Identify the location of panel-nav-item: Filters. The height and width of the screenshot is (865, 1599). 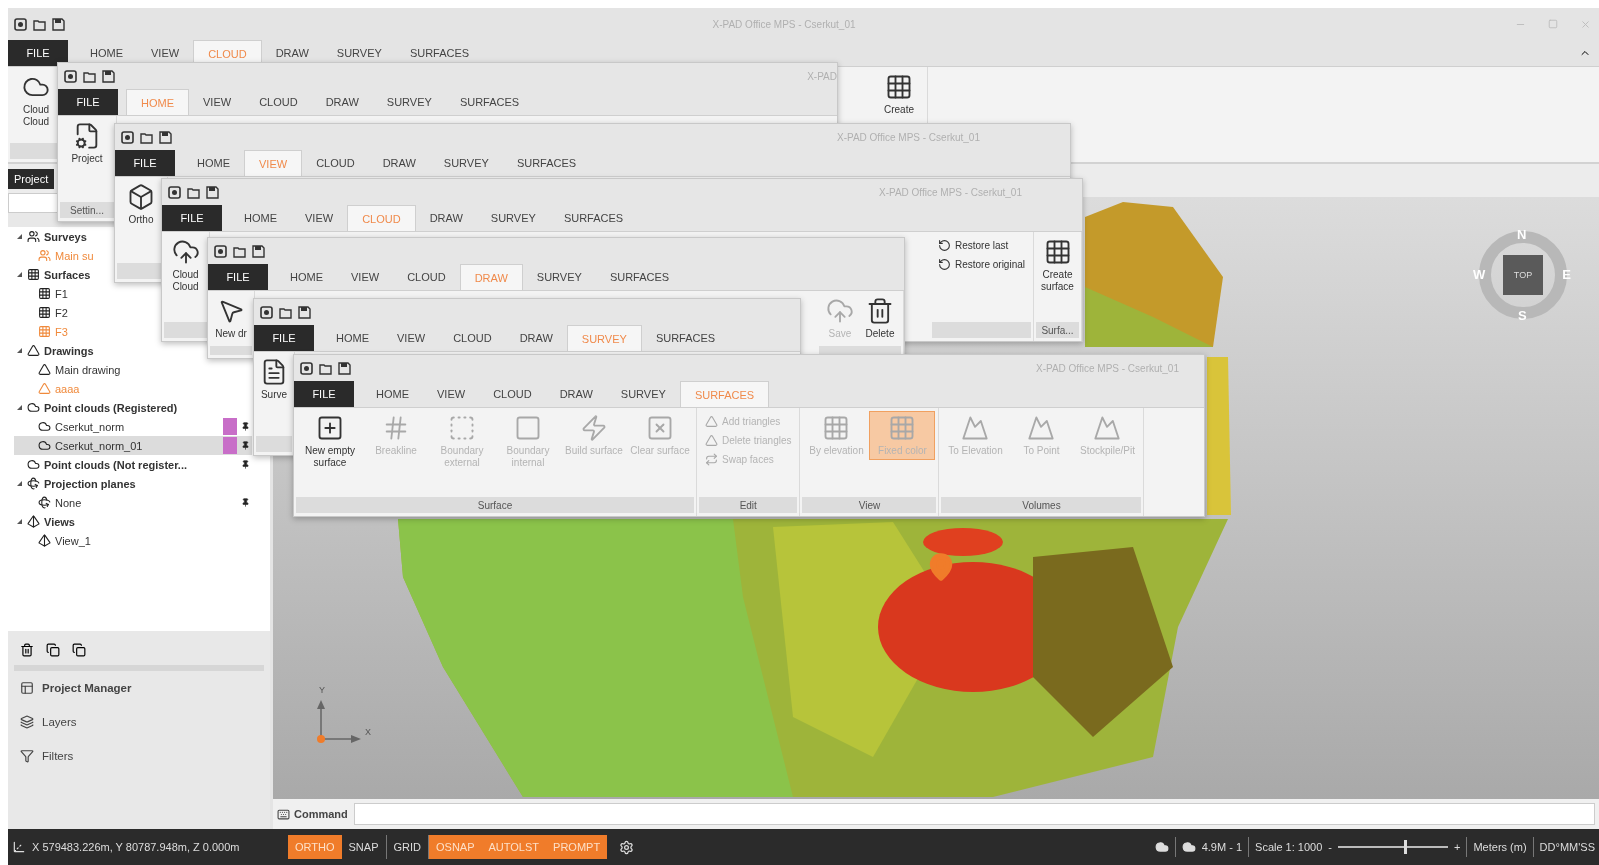
(139, 756).